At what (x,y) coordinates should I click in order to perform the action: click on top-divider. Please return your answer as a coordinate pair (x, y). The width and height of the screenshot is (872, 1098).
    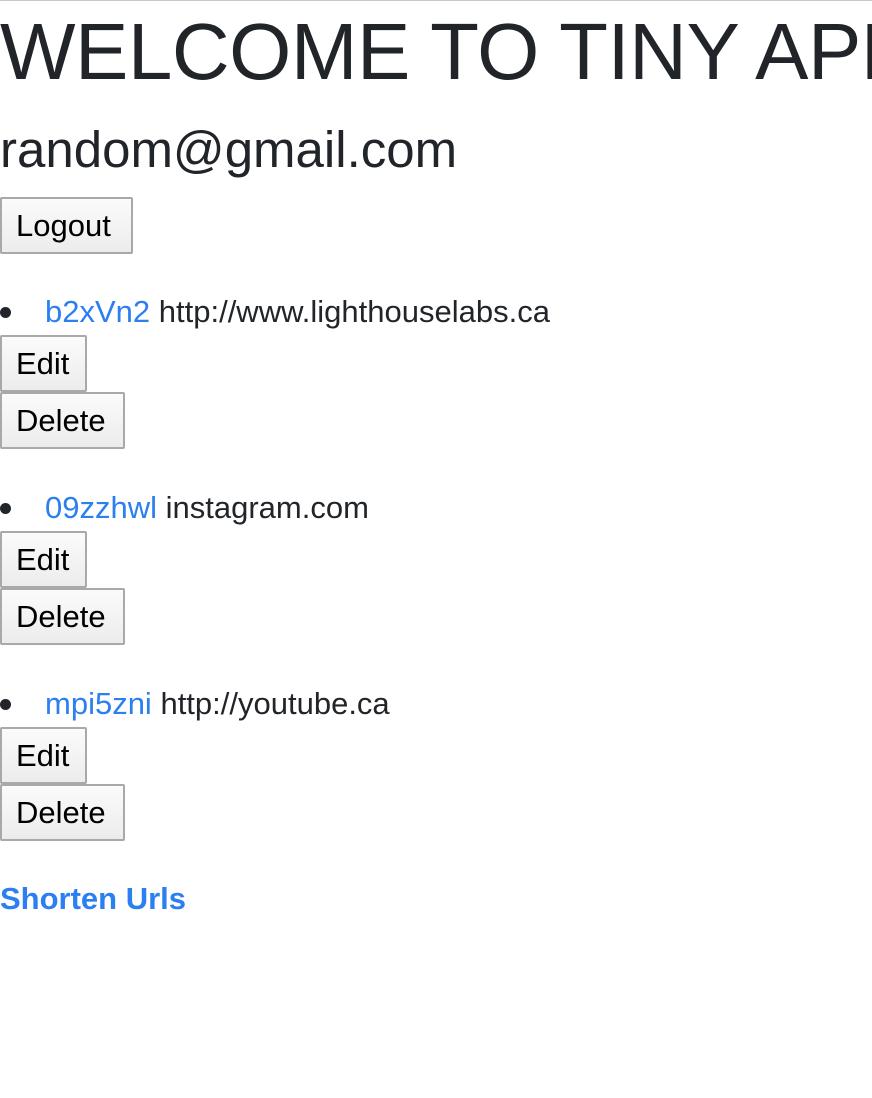
    Looking at the image, I should click on (436, 0).